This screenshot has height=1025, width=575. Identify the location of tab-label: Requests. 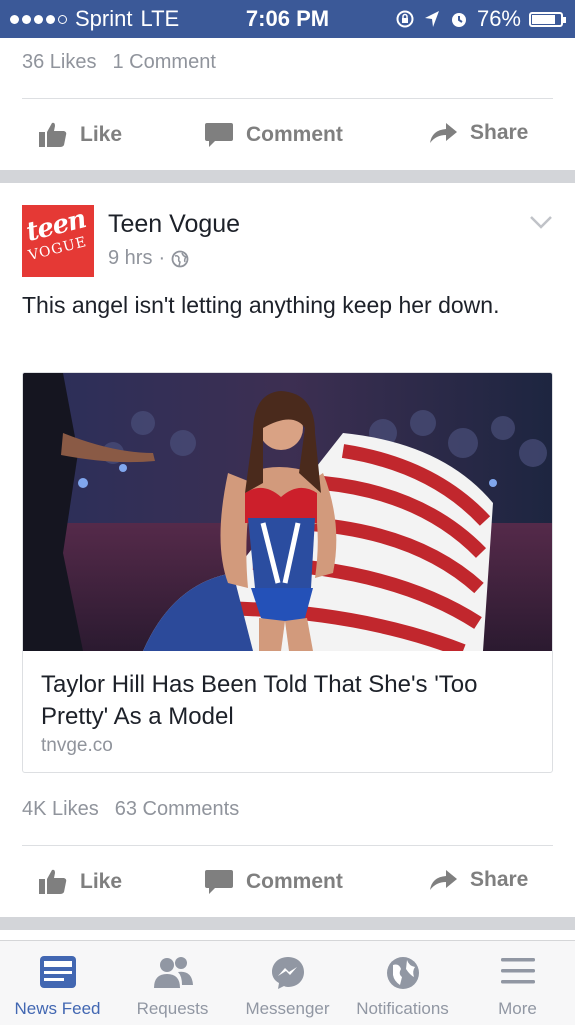
(172, 1008).